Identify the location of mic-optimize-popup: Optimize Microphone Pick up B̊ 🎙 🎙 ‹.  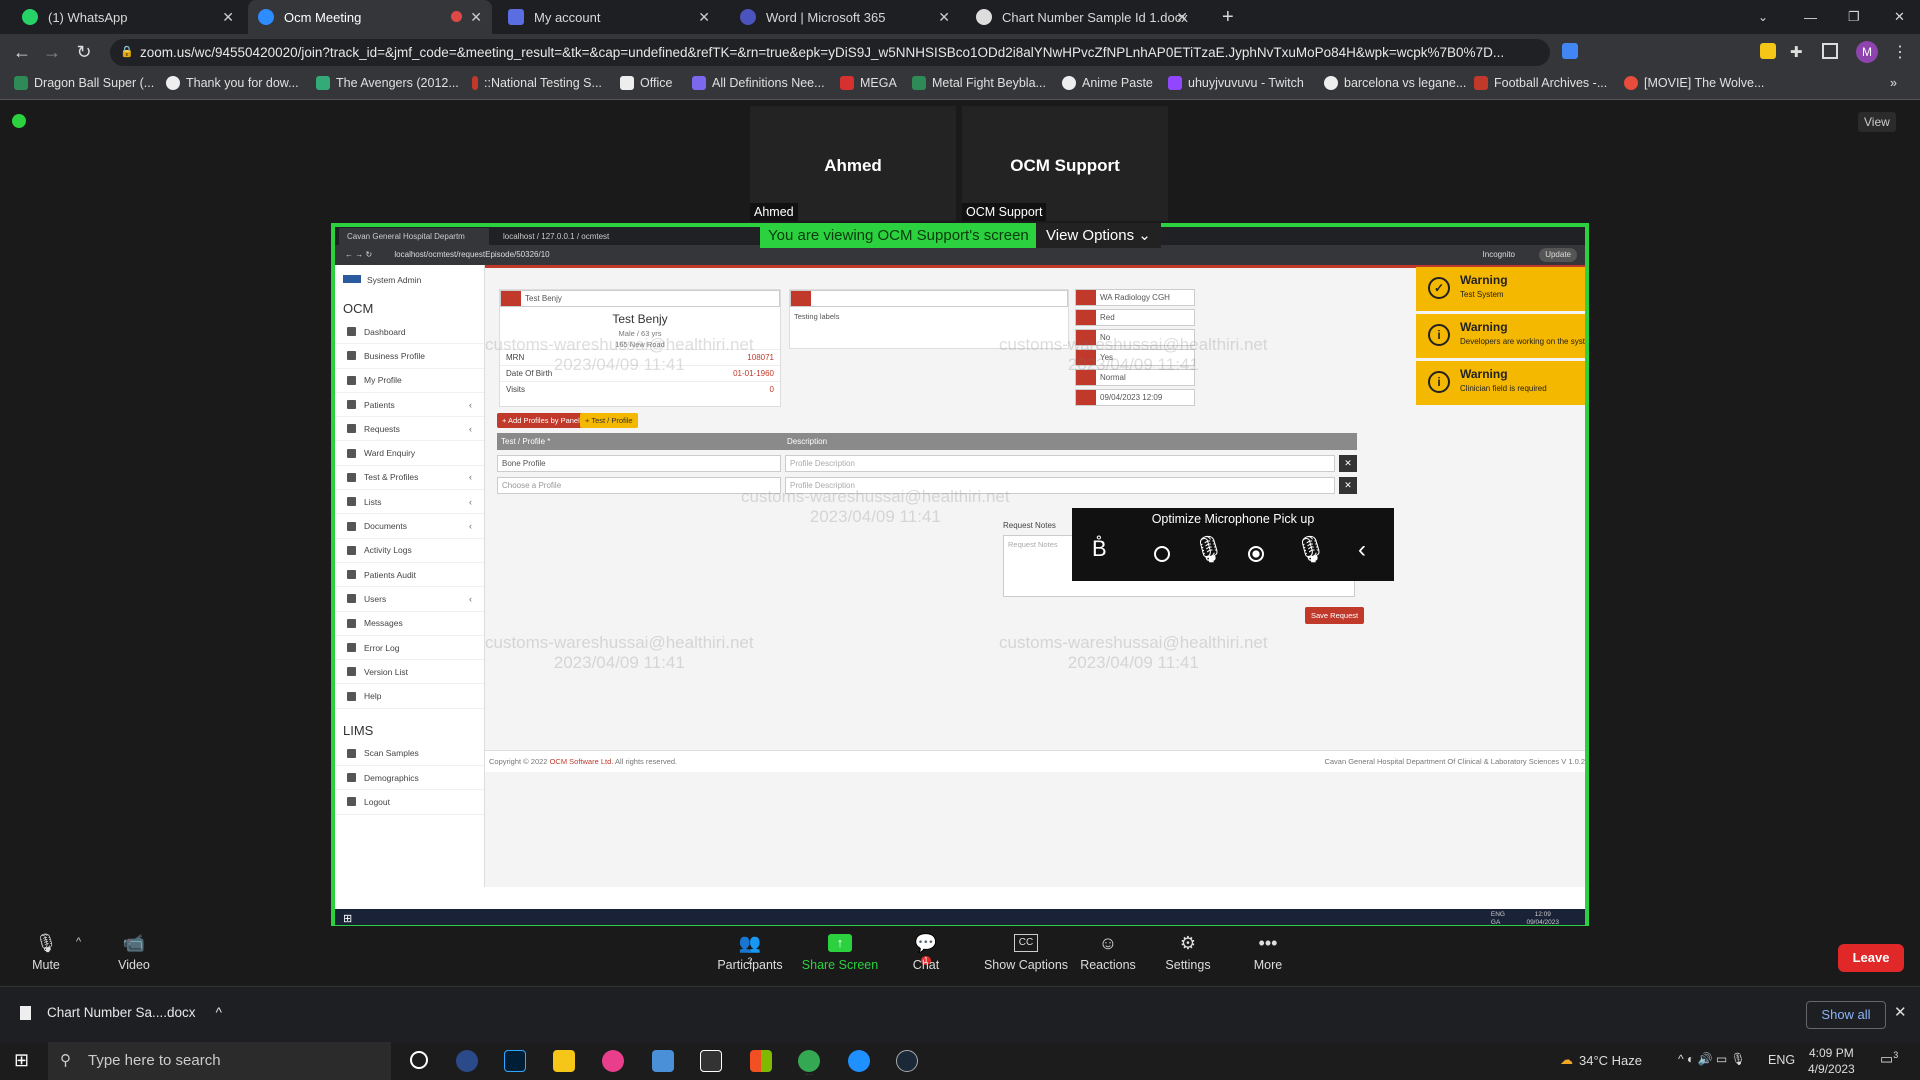
(1233, 544).